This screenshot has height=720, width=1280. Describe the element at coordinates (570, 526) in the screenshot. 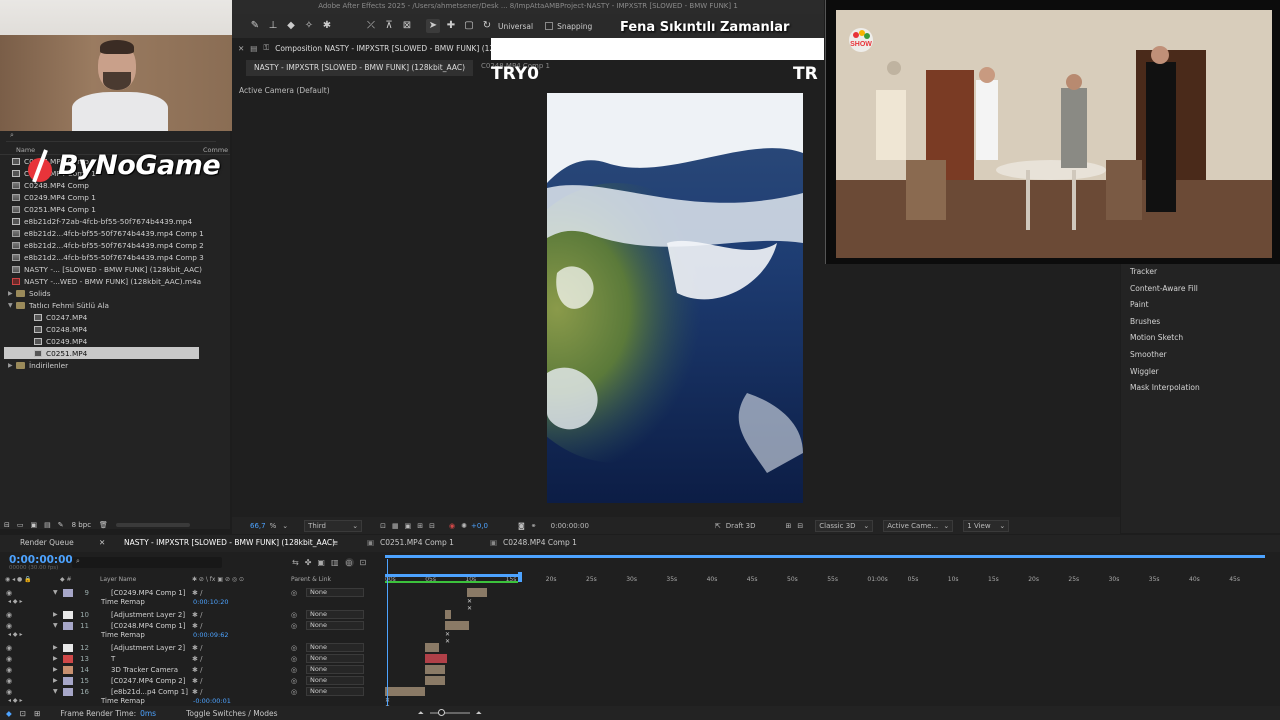

I see `comp-timecode: 0:00:00:00` at that location.